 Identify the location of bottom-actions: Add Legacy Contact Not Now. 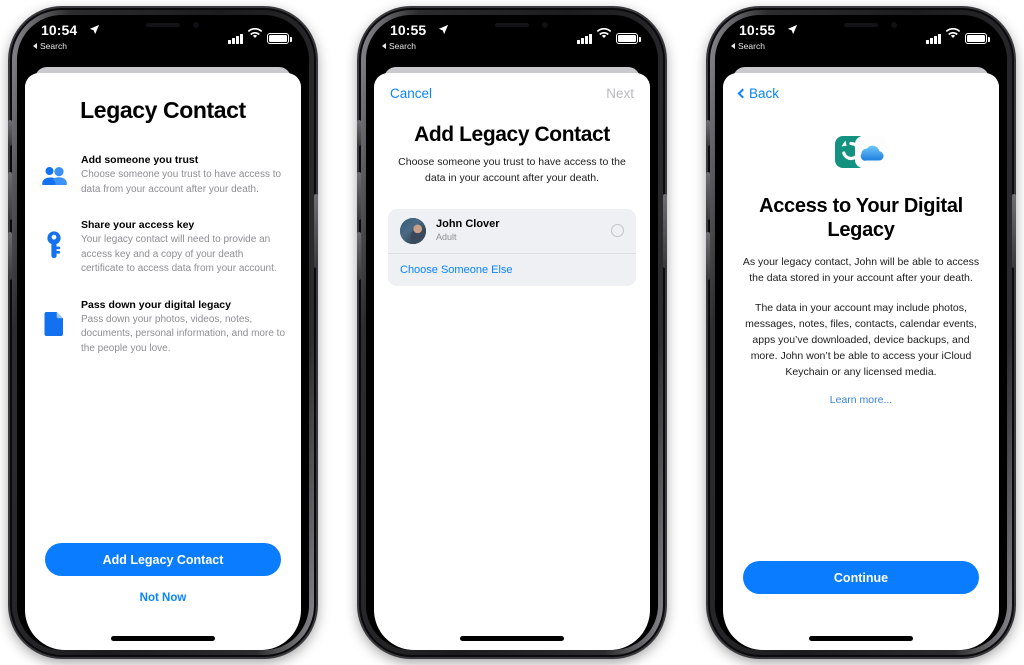
(163, 596).